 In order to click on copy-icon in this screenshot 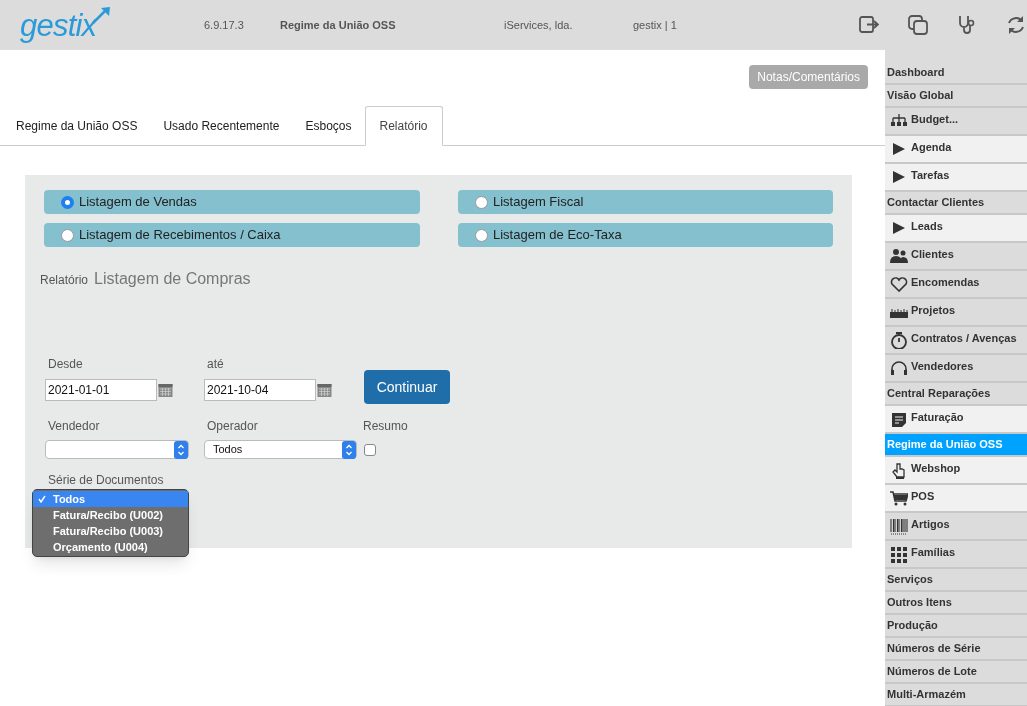, I will do `click(918, 25)`.